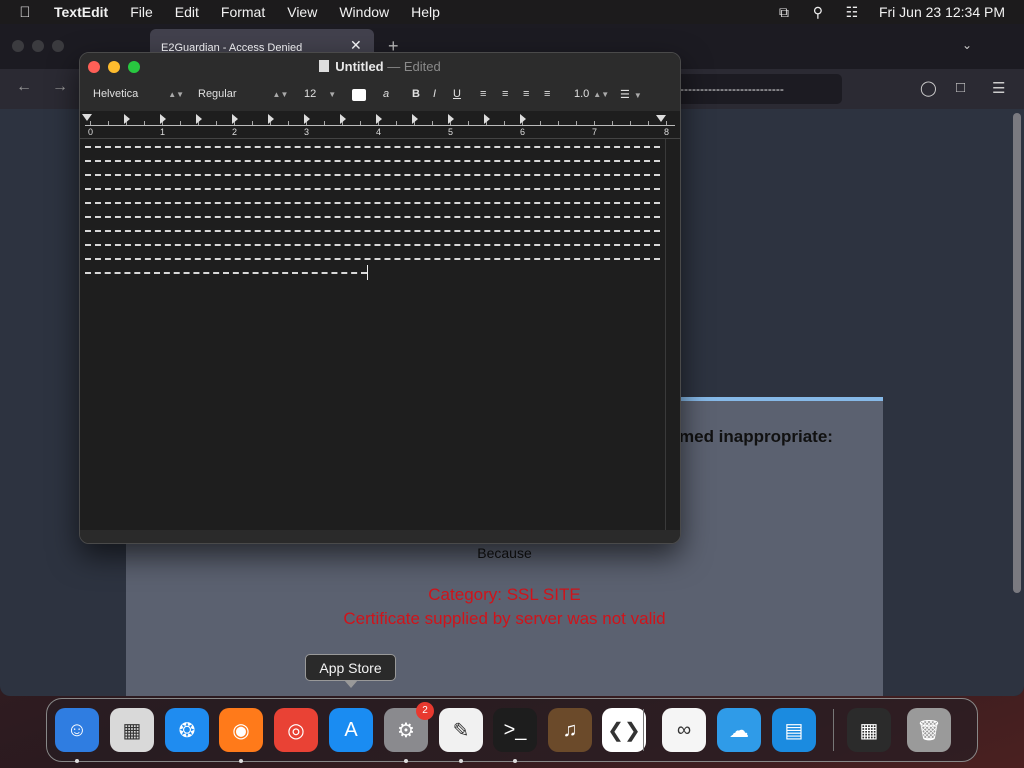  Describe the element at coordinates (187, 12) in the screenshot. I see `menu-edit: Edit` at that location.